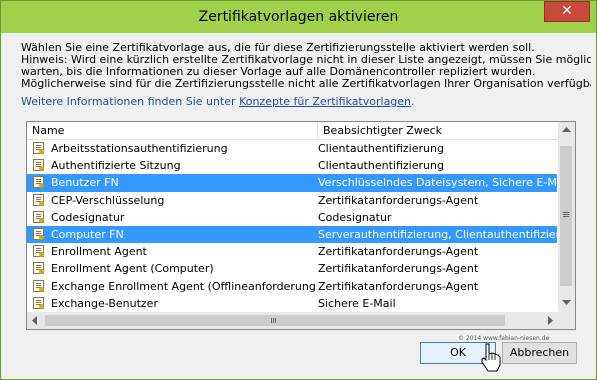  What do you see at coordinates (504, 338) in the screenshot?
I see `watermark: © 2014 www.fabian-niesen.de` at bounding box center [504, 338].